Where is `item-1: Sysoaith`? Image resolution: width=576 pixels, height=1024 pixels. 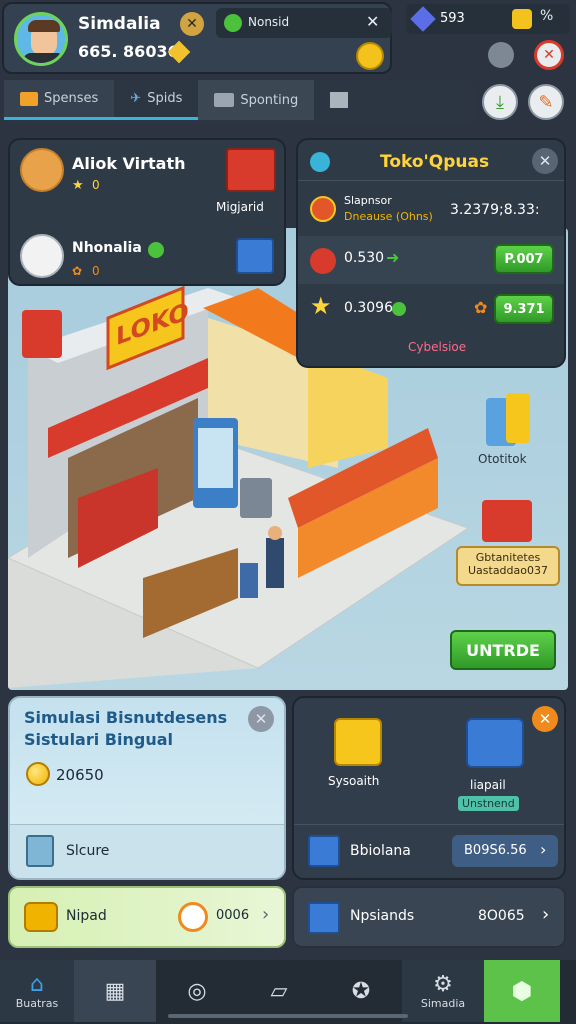 item-1: Sysoaith is located at coordinates (359, 754).